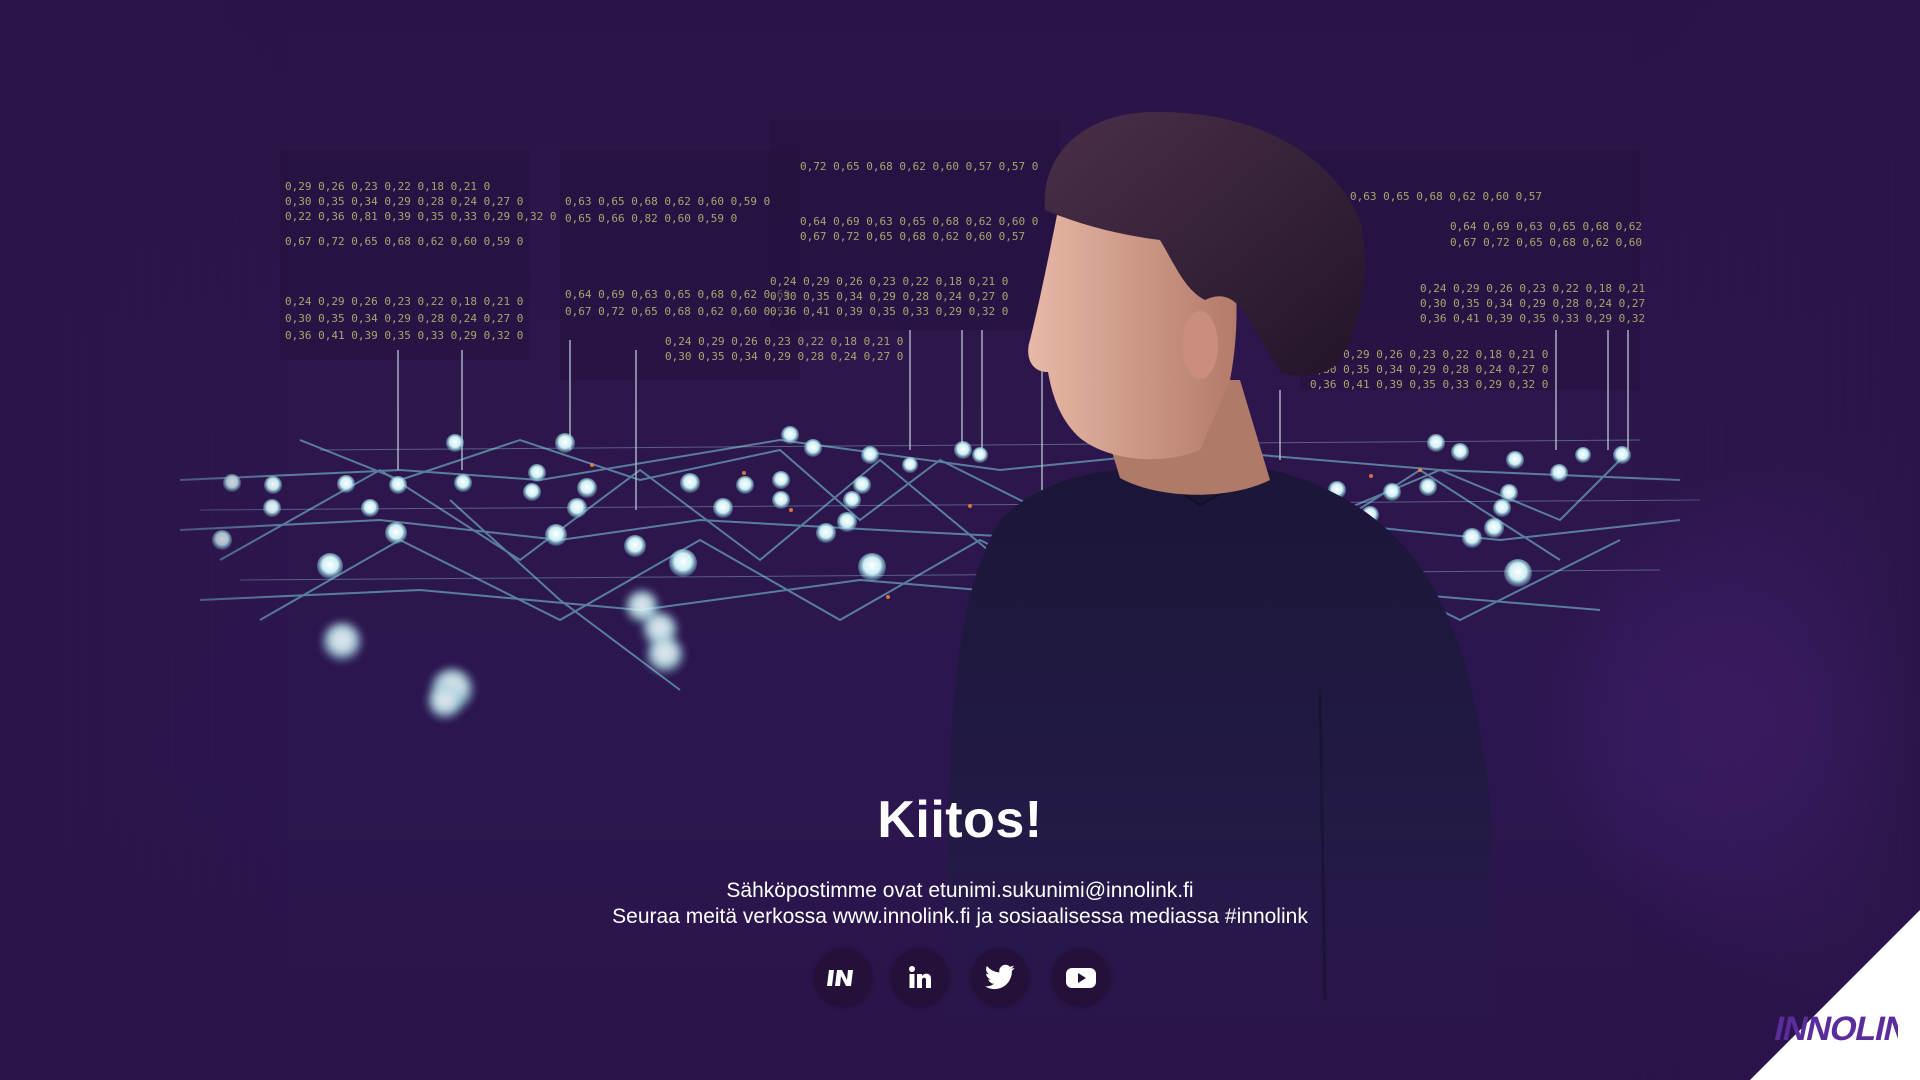 Image resolution: width=1920 pixels, height=1080 pixels. What do you see at coordinates (960, 820) in the screenshot?
I see `page-title: Kiitos!` at bounding box center [960, 820].